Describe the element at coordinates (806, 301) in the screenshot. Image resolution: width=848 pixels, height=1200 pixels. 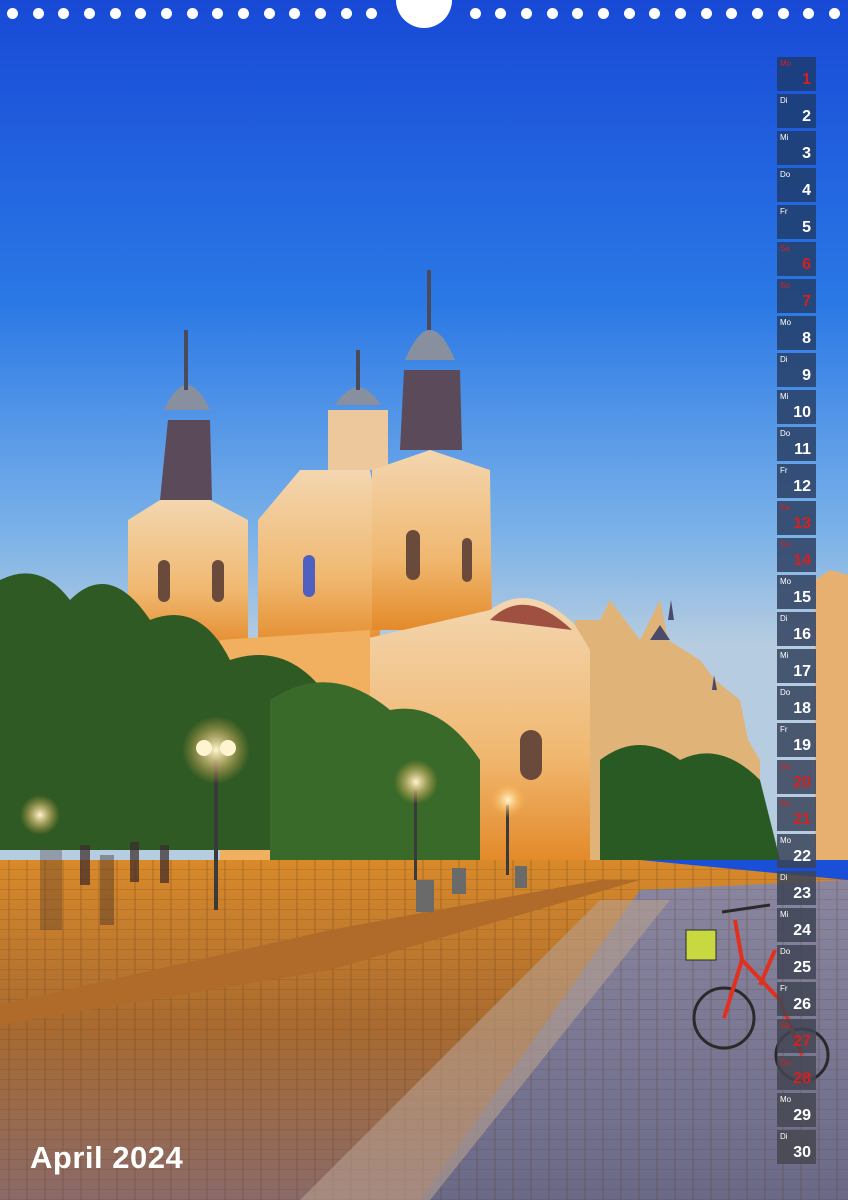
I see `day-number: 7` at that location.